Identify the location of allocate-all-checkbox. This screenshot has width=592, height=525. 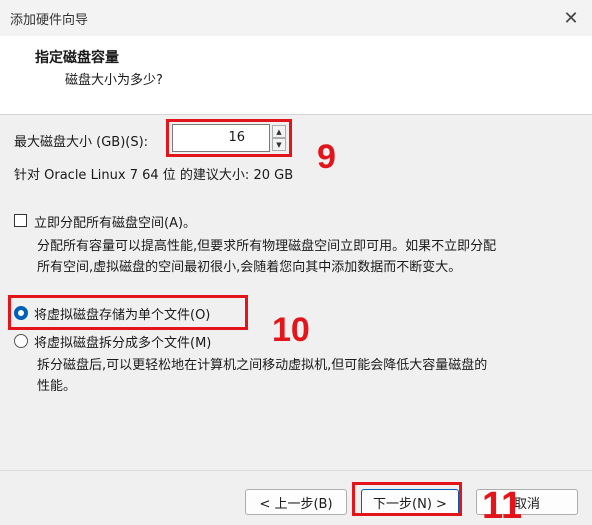
(20, 220).